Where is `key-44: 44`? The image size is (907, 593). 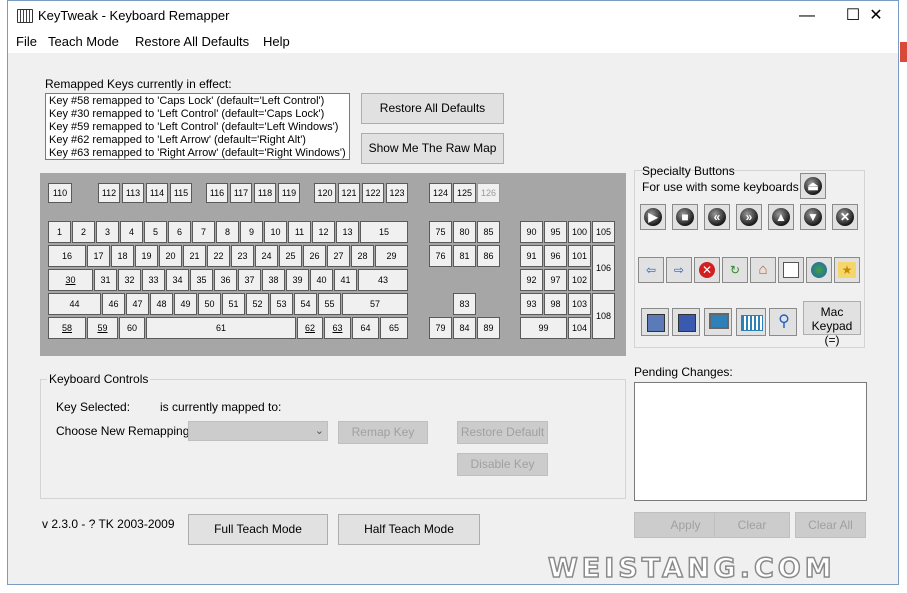 key-44: 44 is located at coordinates (74, 304).